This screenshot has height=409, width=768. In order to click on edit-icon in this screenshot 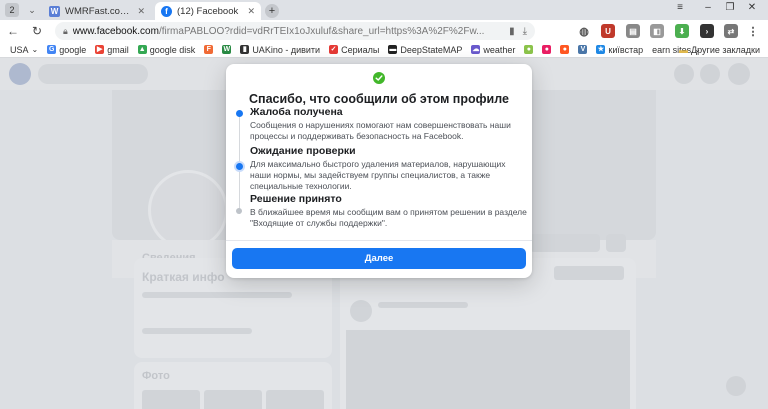, I will do `click(736, 386)`.